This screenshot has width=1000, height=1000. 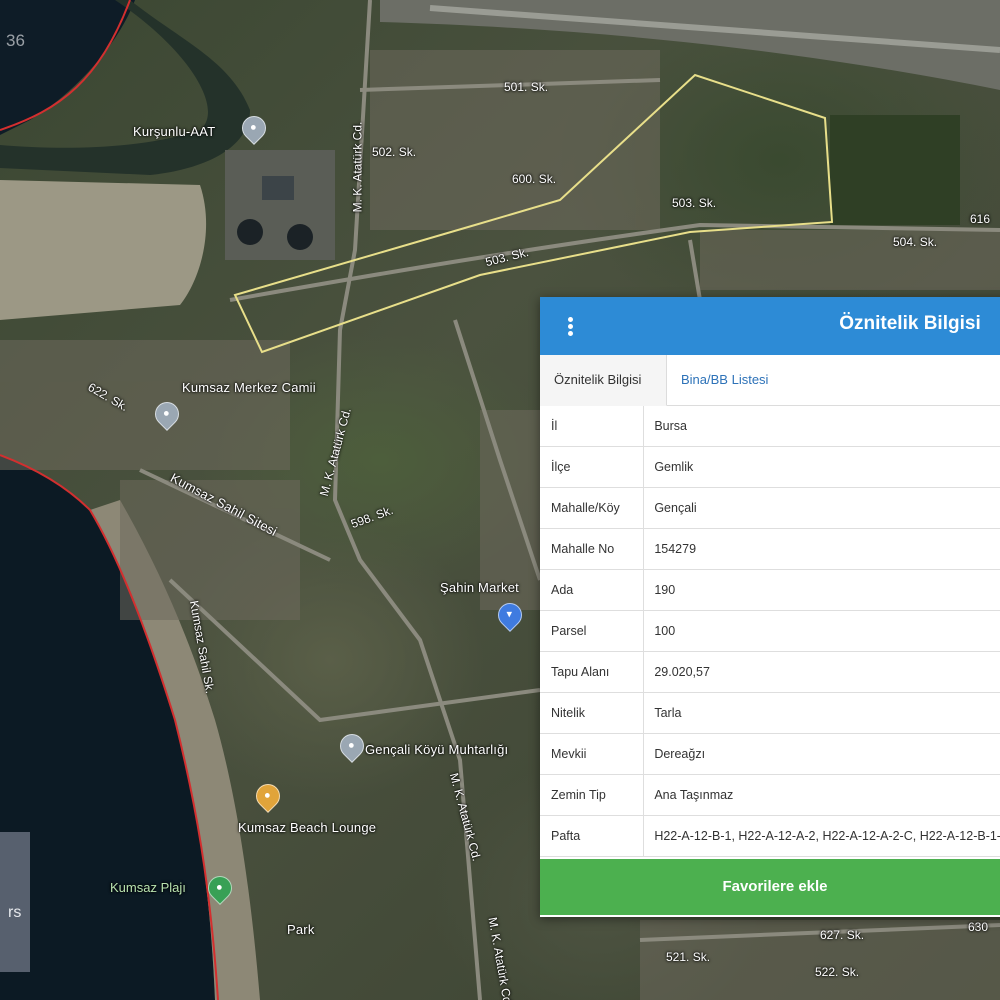 I want to click on orchard, so click(x=895, y=170).